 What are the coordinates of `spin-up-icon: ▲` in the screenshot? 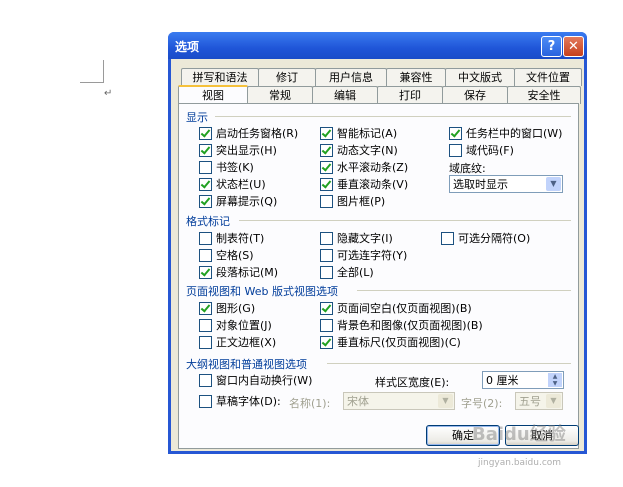 It's located at (555, 376).